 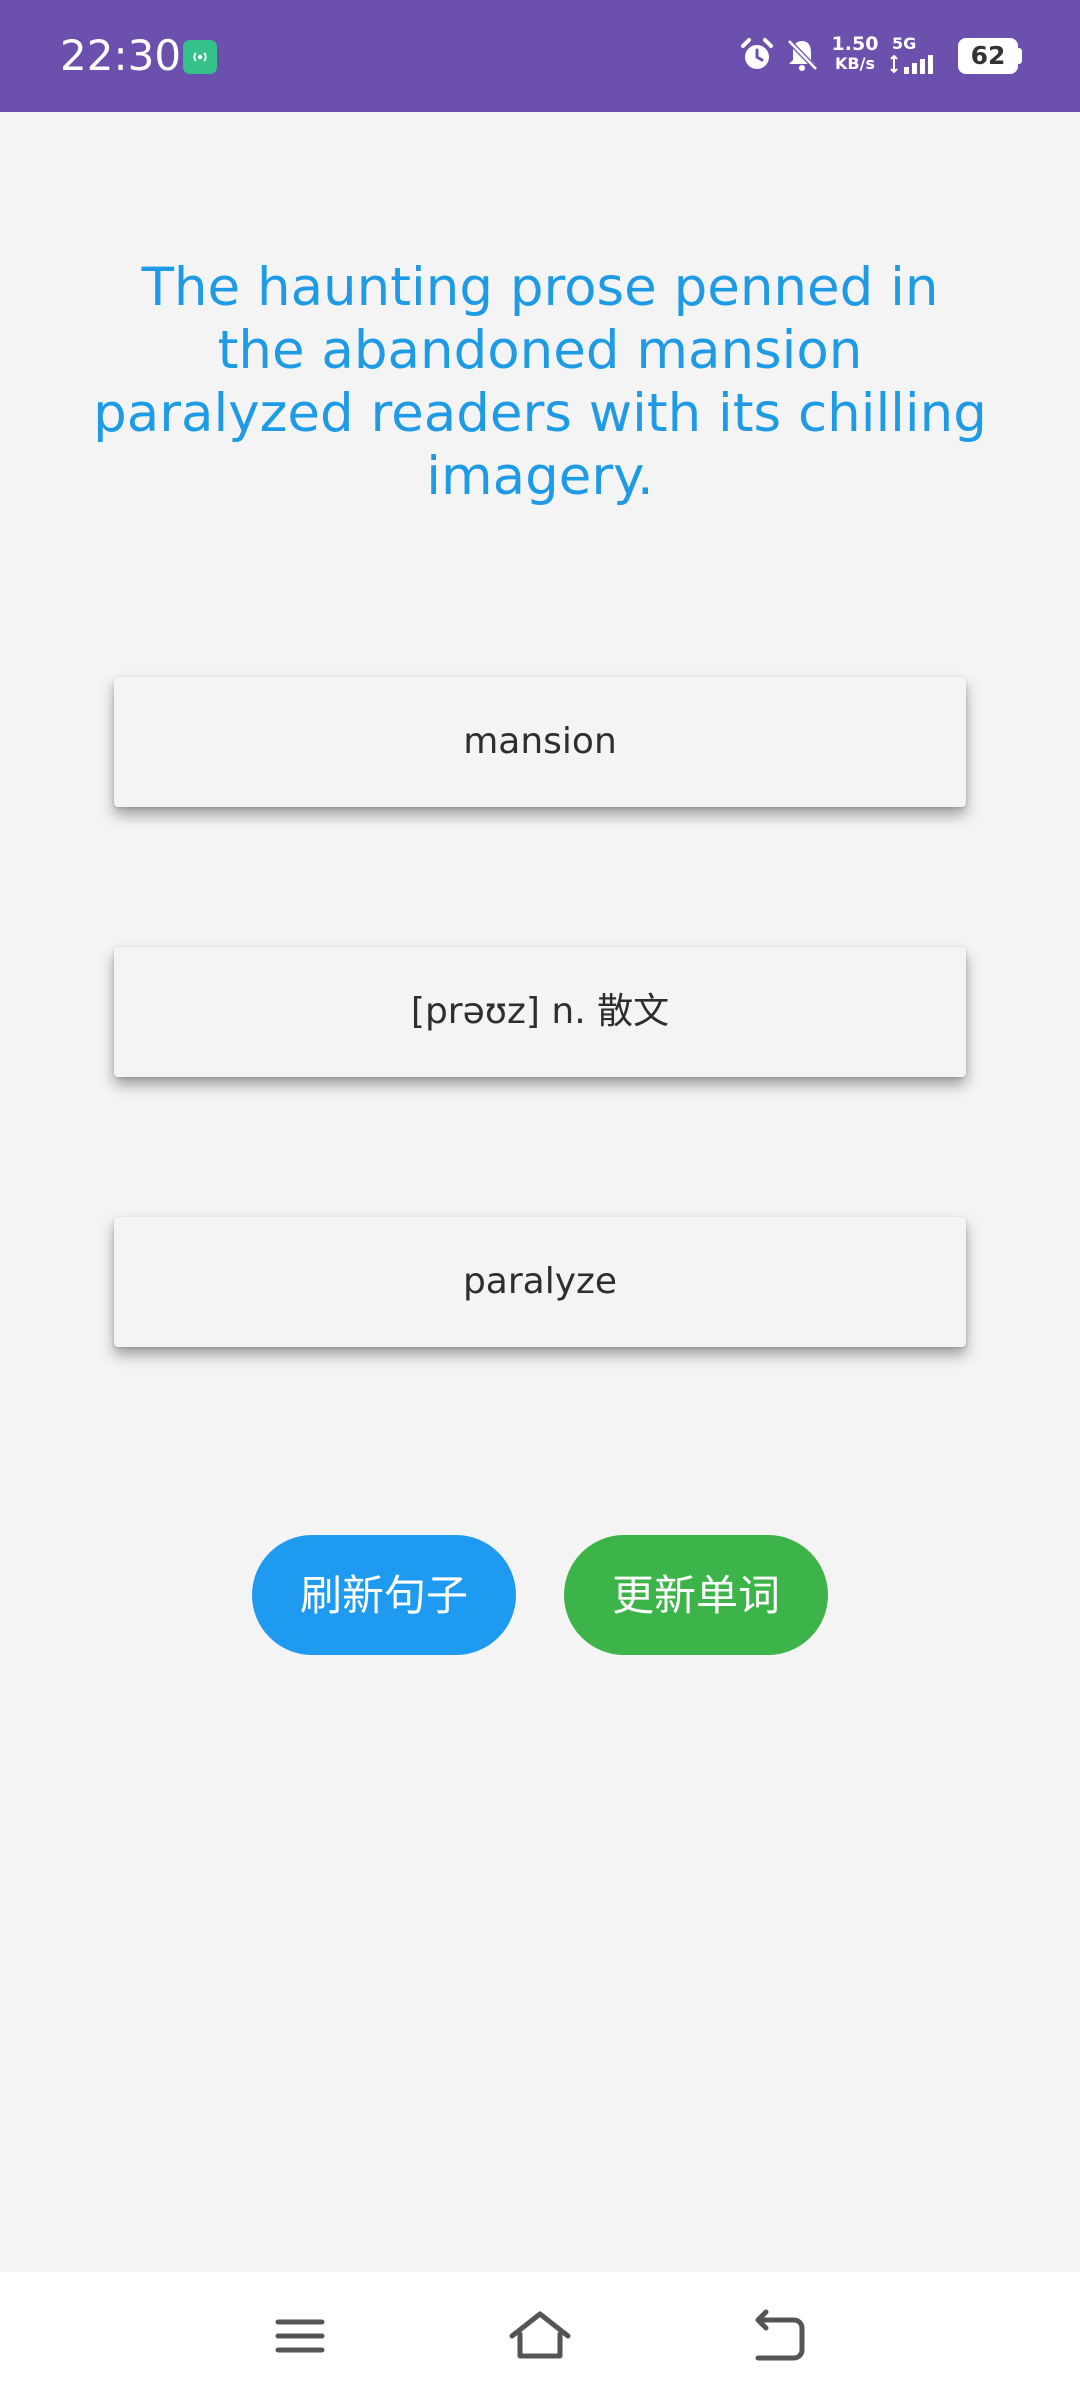 I want to click on net-speed: 1.50 KB/s, so click(x=855, y=54).